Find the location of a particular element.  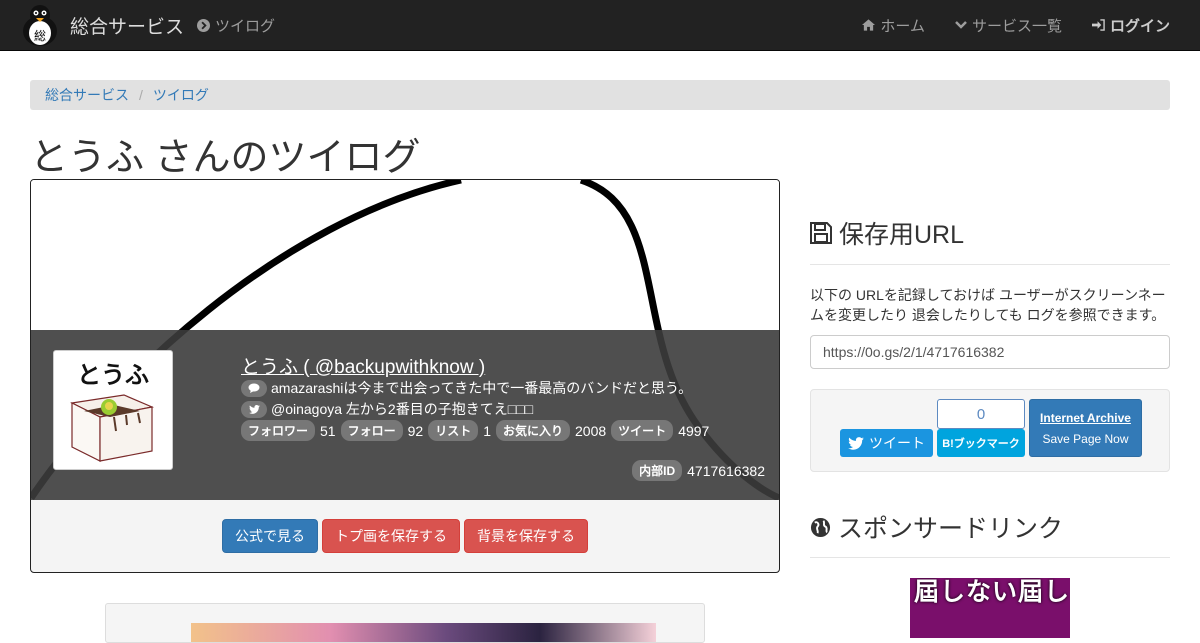

latest-tweet-line: @oinagoya 左から2番目の子抱きてえ□□□ is located at coordinates (387, 409).